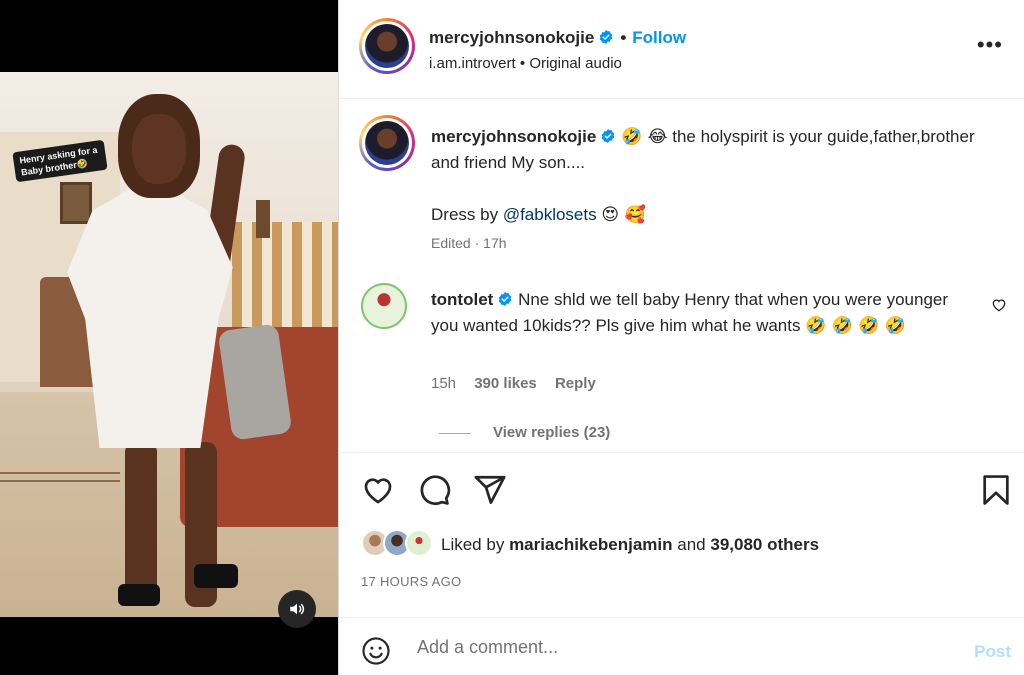  I want to click on comment-input, so click(677, 647).